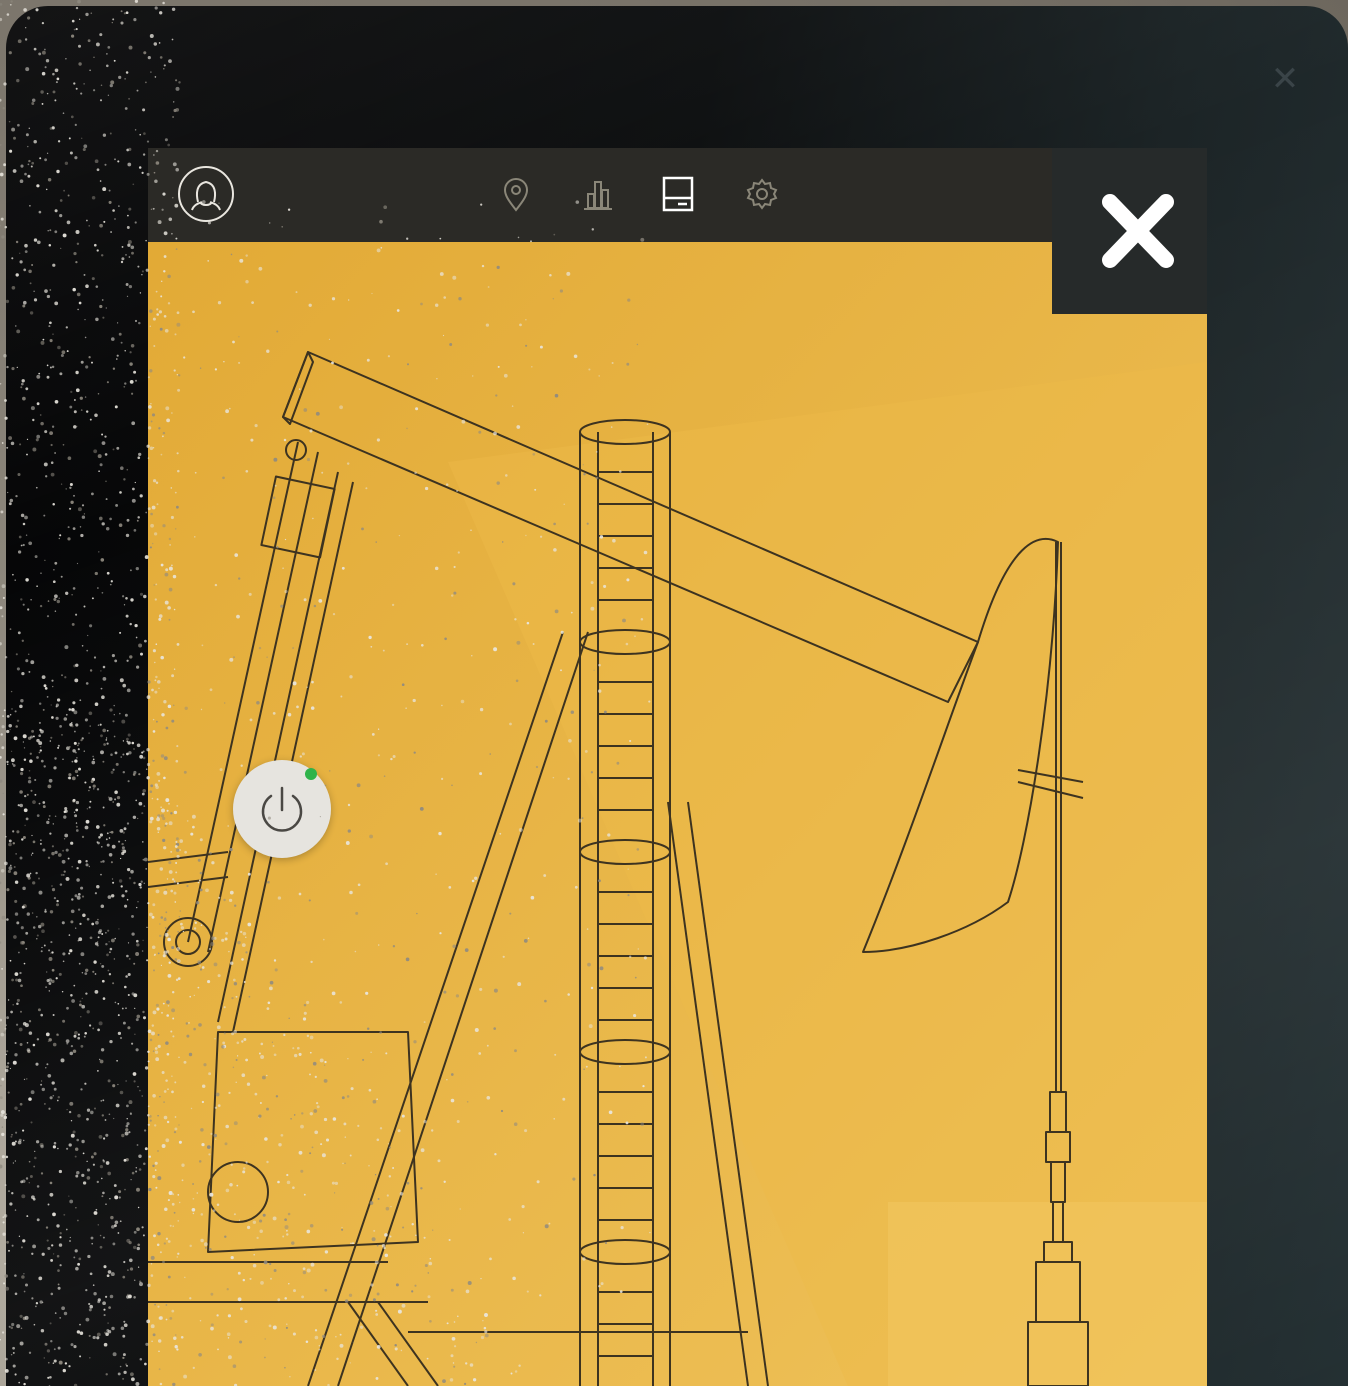 The image size is (1348, 1386). I want to click on location-pin-icon, so click(516, 194).